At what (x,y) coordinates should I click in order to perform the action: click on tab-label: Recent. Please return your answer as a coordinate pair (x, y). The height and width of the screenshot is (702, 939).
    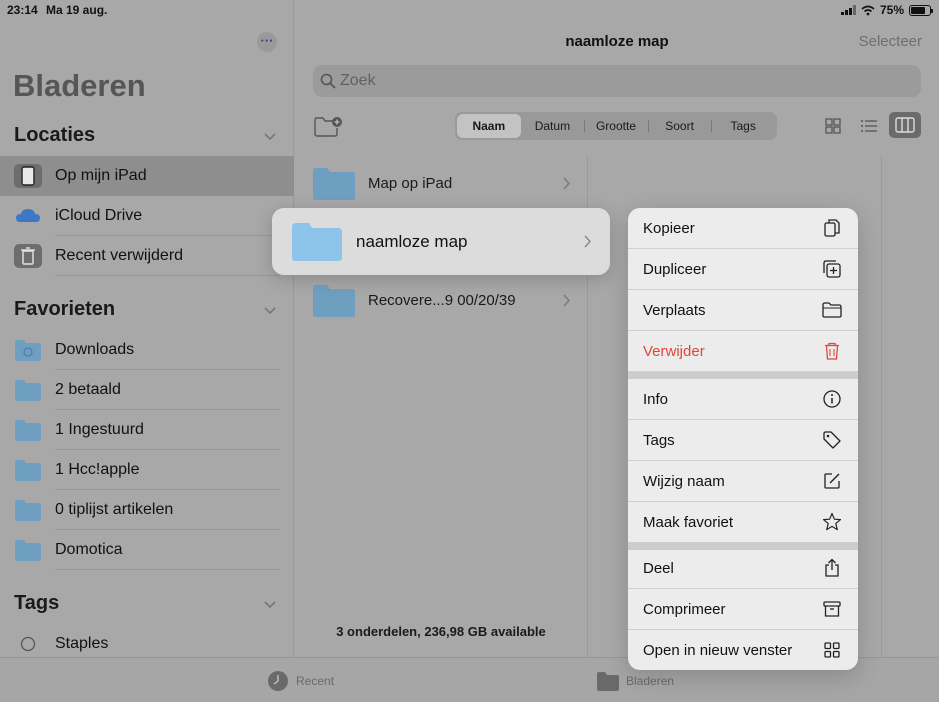
    Looking at the image, I should click on (315, 681).